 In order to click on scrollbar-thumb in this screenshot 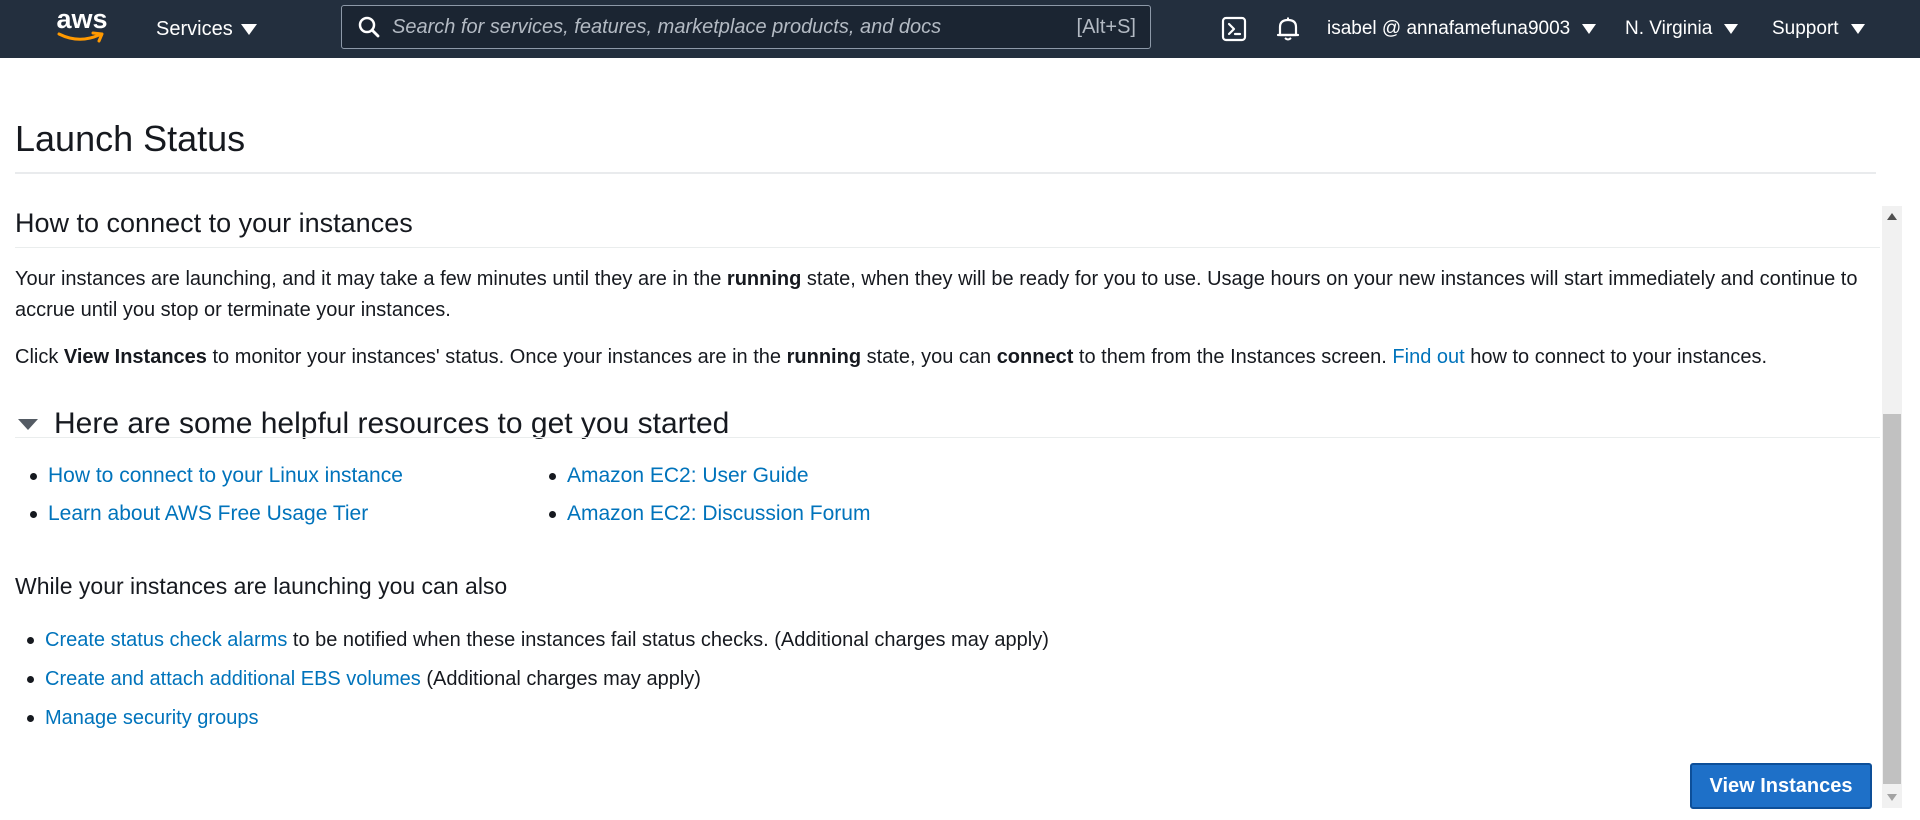, I will do `click(1892, 599)`.